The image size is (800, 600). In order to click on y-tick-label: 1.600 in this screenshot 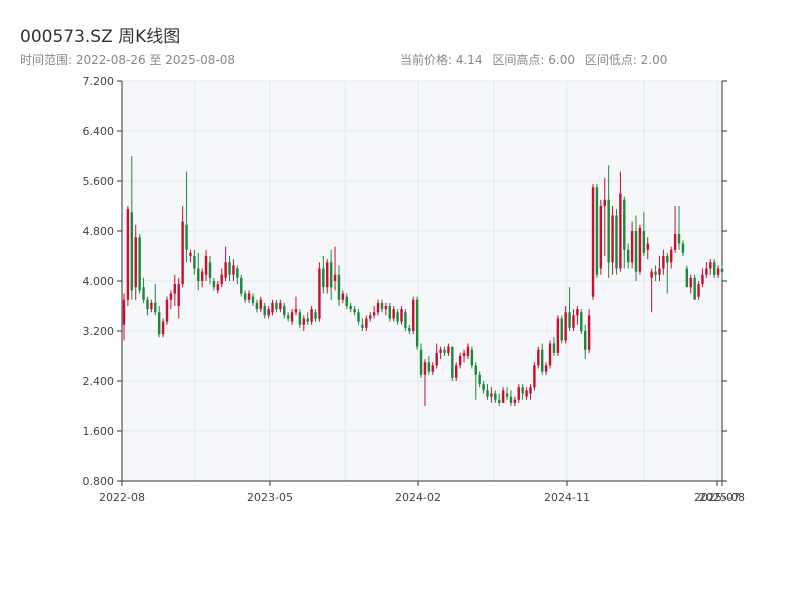, I will do `click(99, 431)`.